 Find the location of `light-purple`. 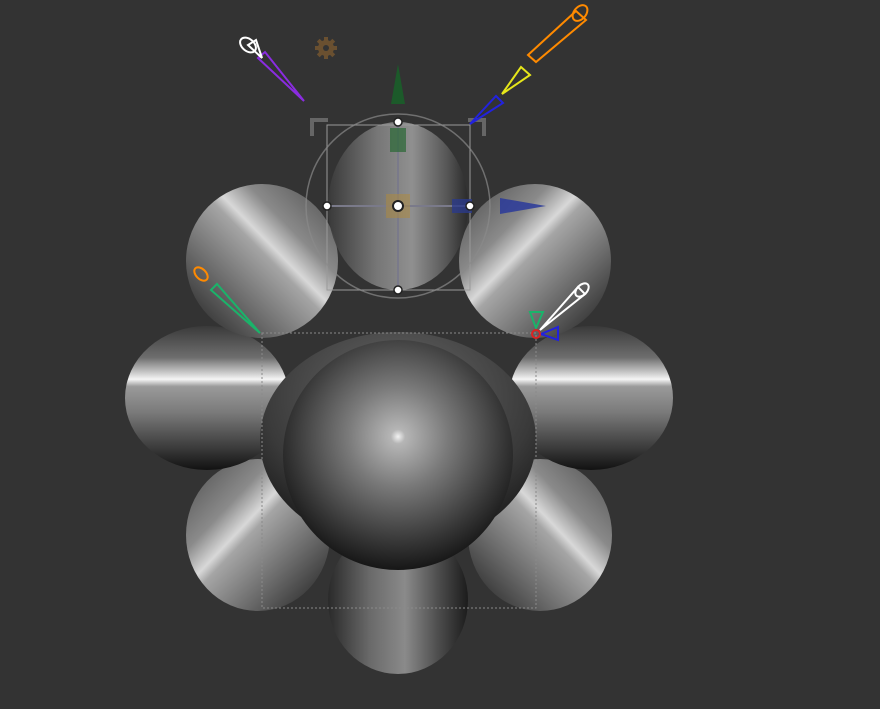

light-purple is located at coordinates (271, 68).